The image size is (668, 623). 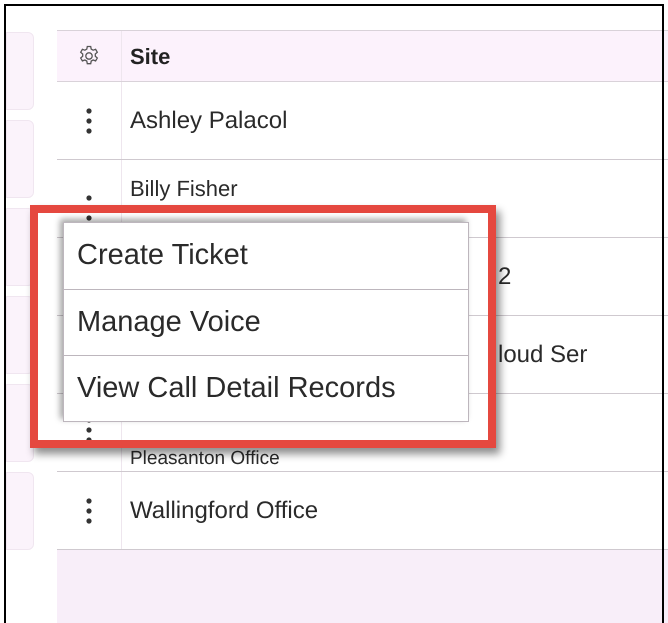 What do you see at coordinates (266, 256) in the screenshot?
I see `menu-item: Create Ticket` at bounding box center [266, 256].